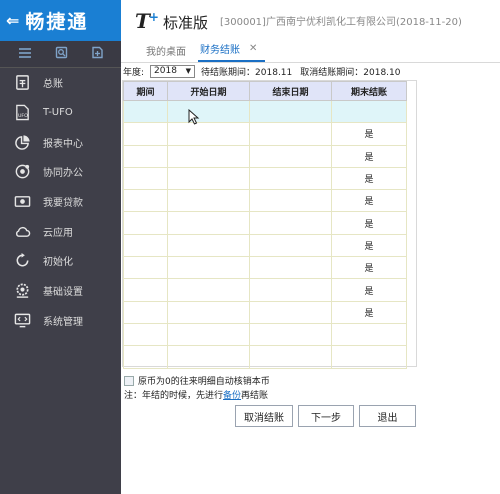  What do you see at coordinates (60, 172) in the screenshot?
I see `sidebar-item-collaboration: 协同办公` at bounding box center [60, 172].